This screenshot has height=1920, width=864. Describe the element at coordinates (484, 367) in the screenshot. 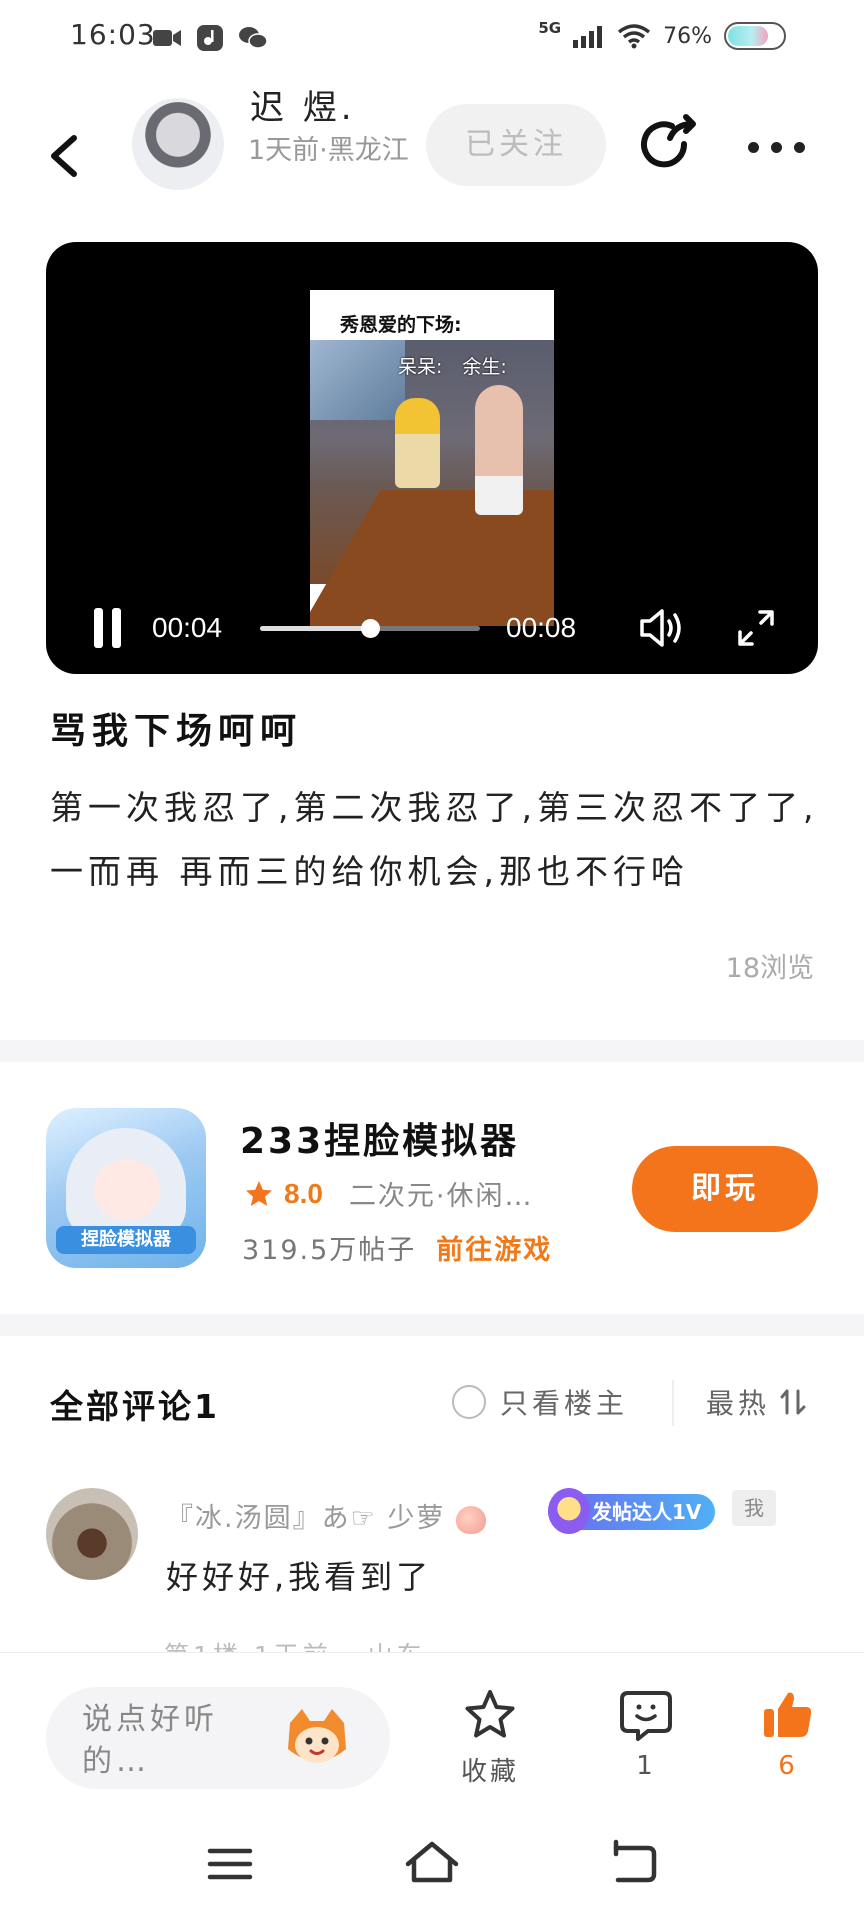

I see `label-right: 余生:` at that location.